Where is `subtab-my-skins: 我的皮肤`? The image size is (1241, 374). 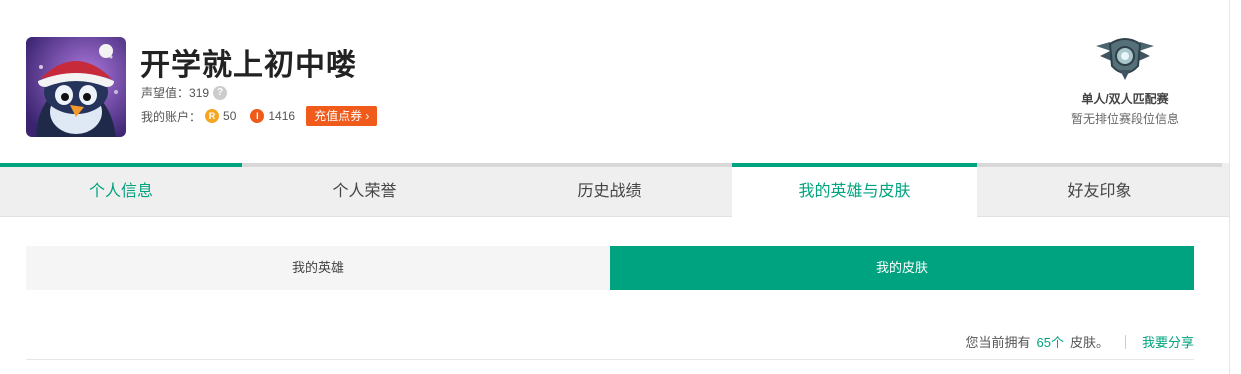 subtab-my-skins: 我的皮肤 is located at coordinates (902, 268).